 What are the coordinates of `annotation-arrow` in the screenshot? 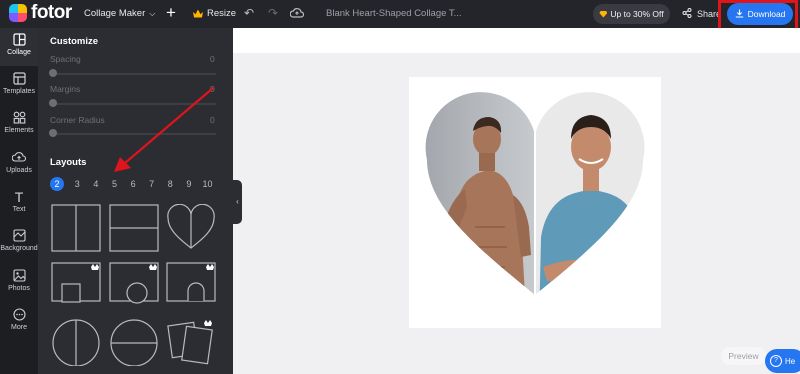 It's located at (164, 129).